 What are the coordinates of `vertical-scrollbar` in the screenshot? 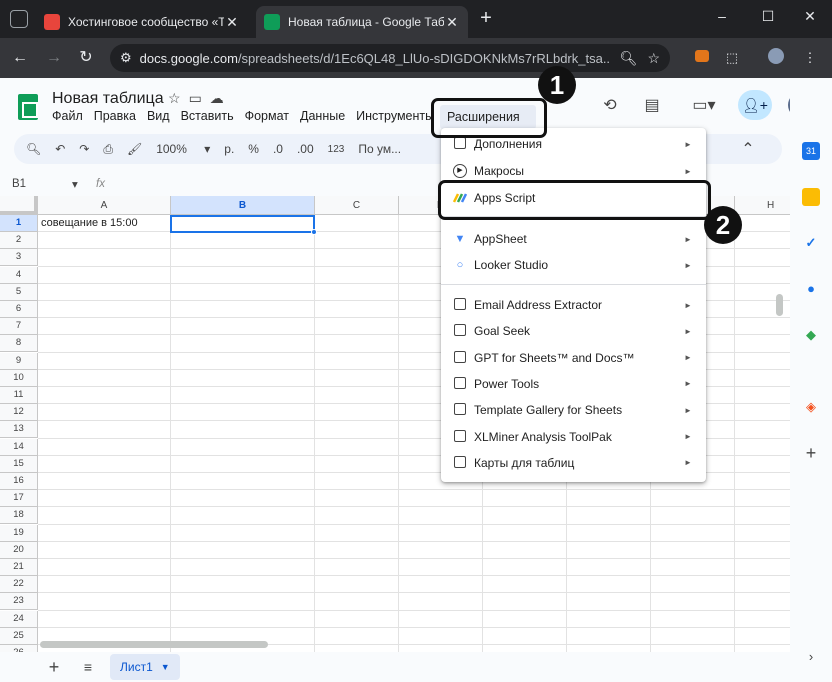 It's located at (779, 305).